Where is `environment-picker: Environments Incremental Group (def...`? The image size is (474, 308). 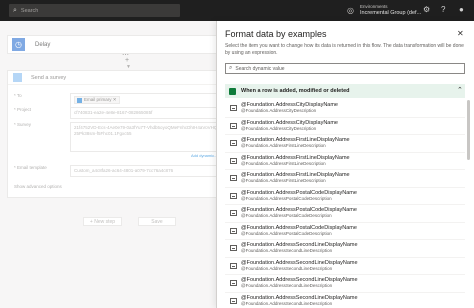
environment-picker: Environments Incremental Group (def... is located at coordinates (390, 10).